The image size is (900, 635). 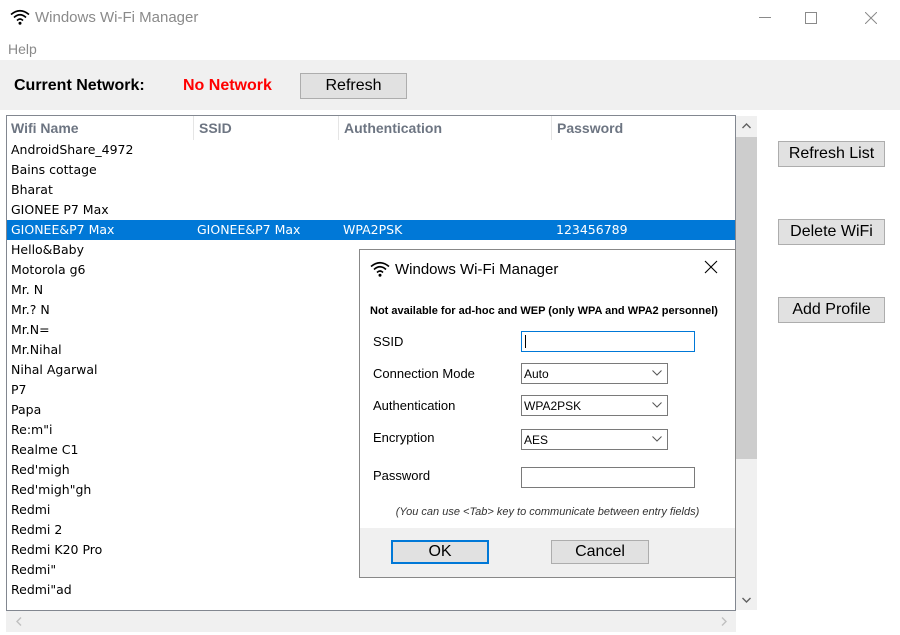 I want to click on ssid-cell: GIONEE&P7 Max, so click(x=249, y=229).